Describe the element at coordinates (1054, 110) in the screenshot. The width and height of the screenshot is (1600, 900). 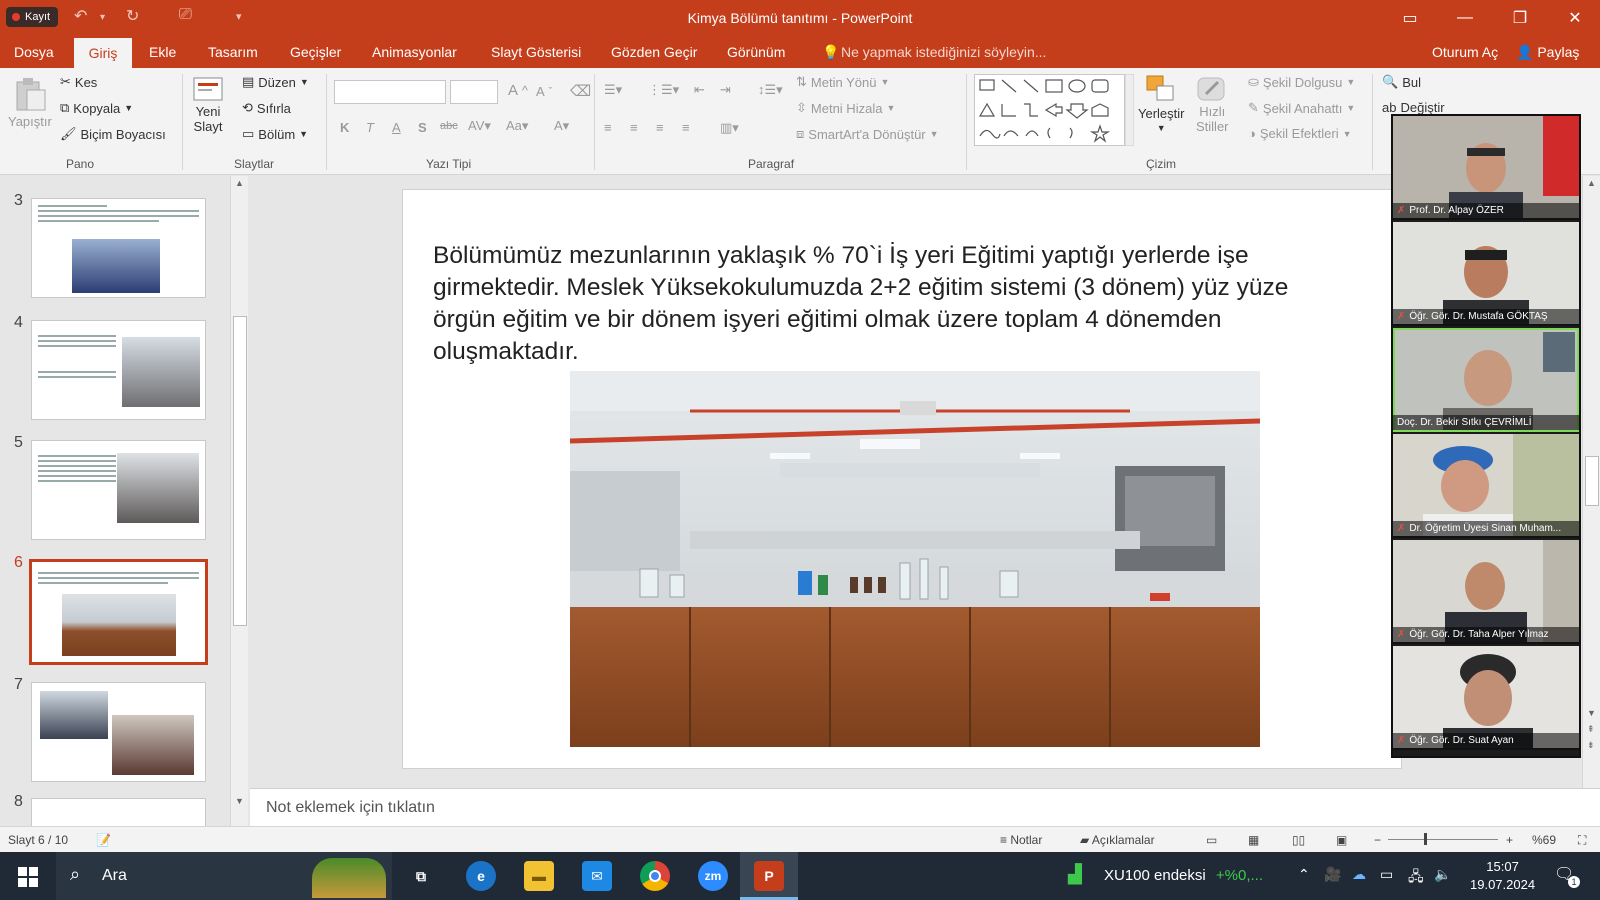
I see `shapes-gallery` at that location.